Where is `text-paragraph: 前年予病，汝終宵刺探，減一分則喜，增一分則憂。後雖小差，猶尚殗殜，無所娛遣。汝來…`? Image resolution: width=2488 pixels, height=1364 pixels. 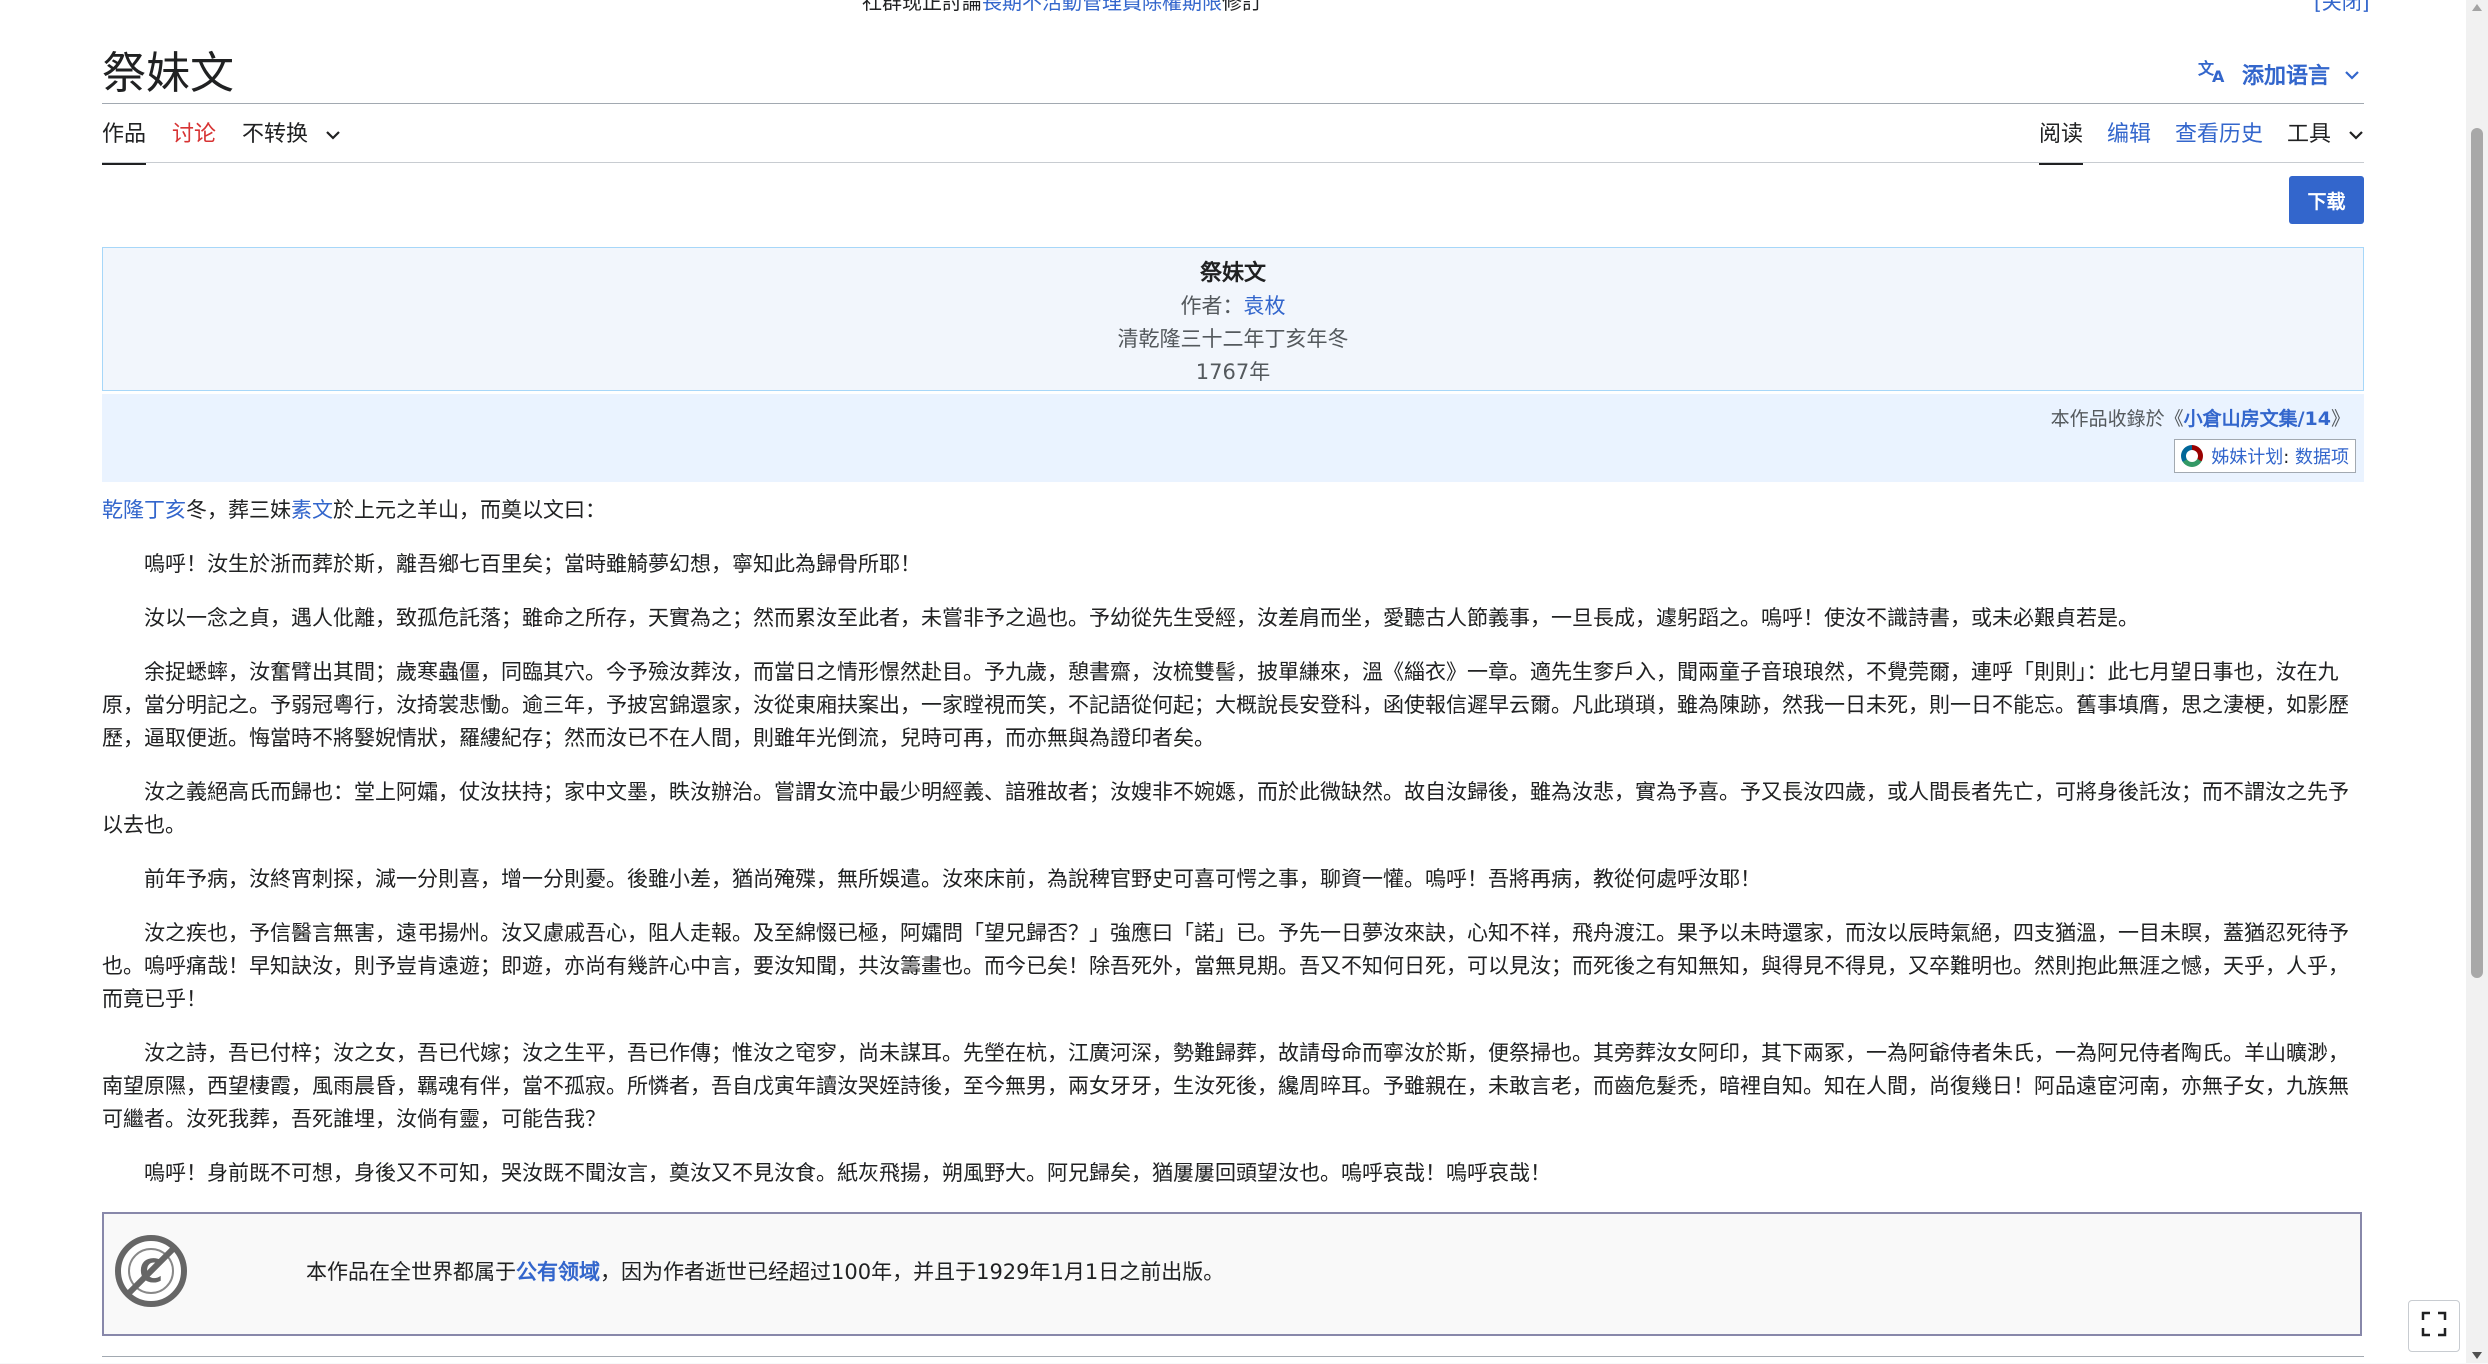
text-paragraph: 前年予病，汝終宵刺探，減一分則喜，增一分則憂。後雖小差，猶尚殗殜，無所娛遣。汝來… is located at coordinates (952, 879).